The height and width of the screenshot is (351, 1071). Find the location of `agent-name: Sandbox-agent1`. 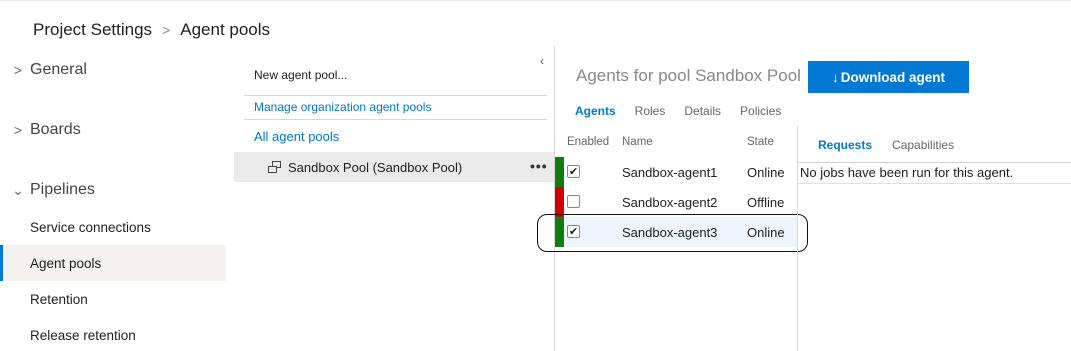

agent-name: Sandbox-agent1 is located at coordinates (670, 172).